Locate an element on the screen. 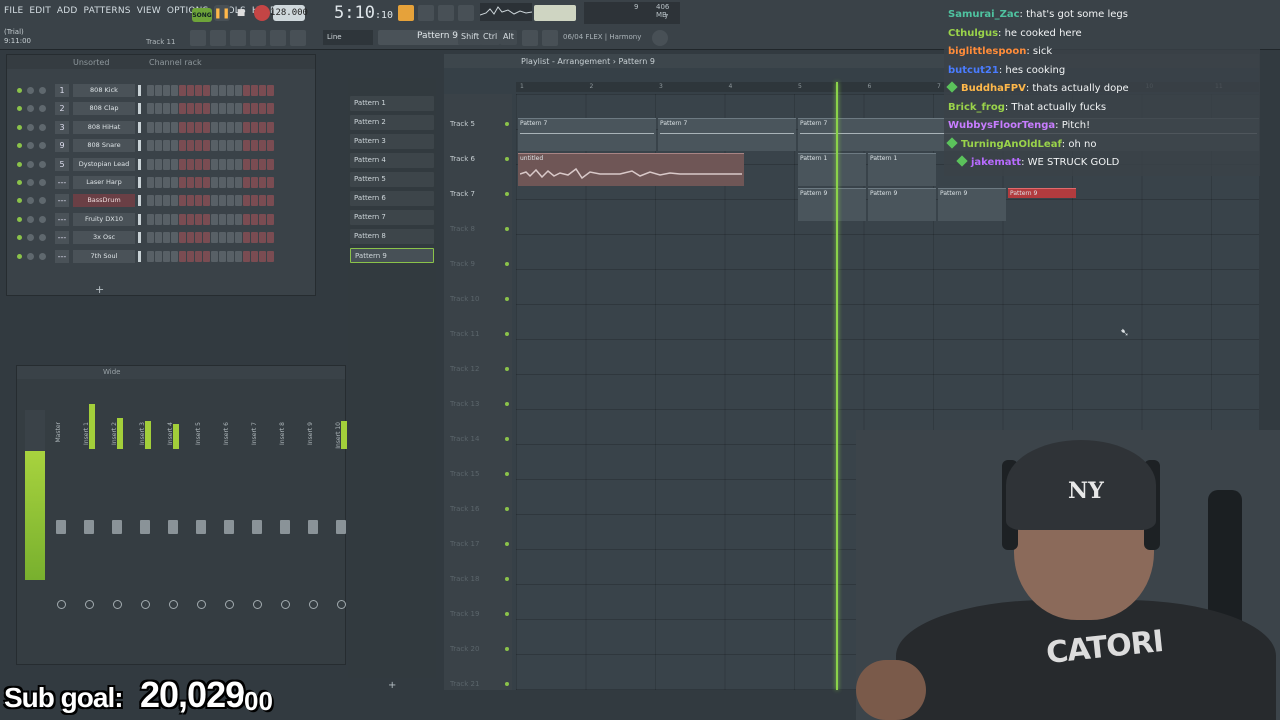 The image size is (1280, 720). clip-track5-2: Pattern 7 is located at coordinates (727, 134).